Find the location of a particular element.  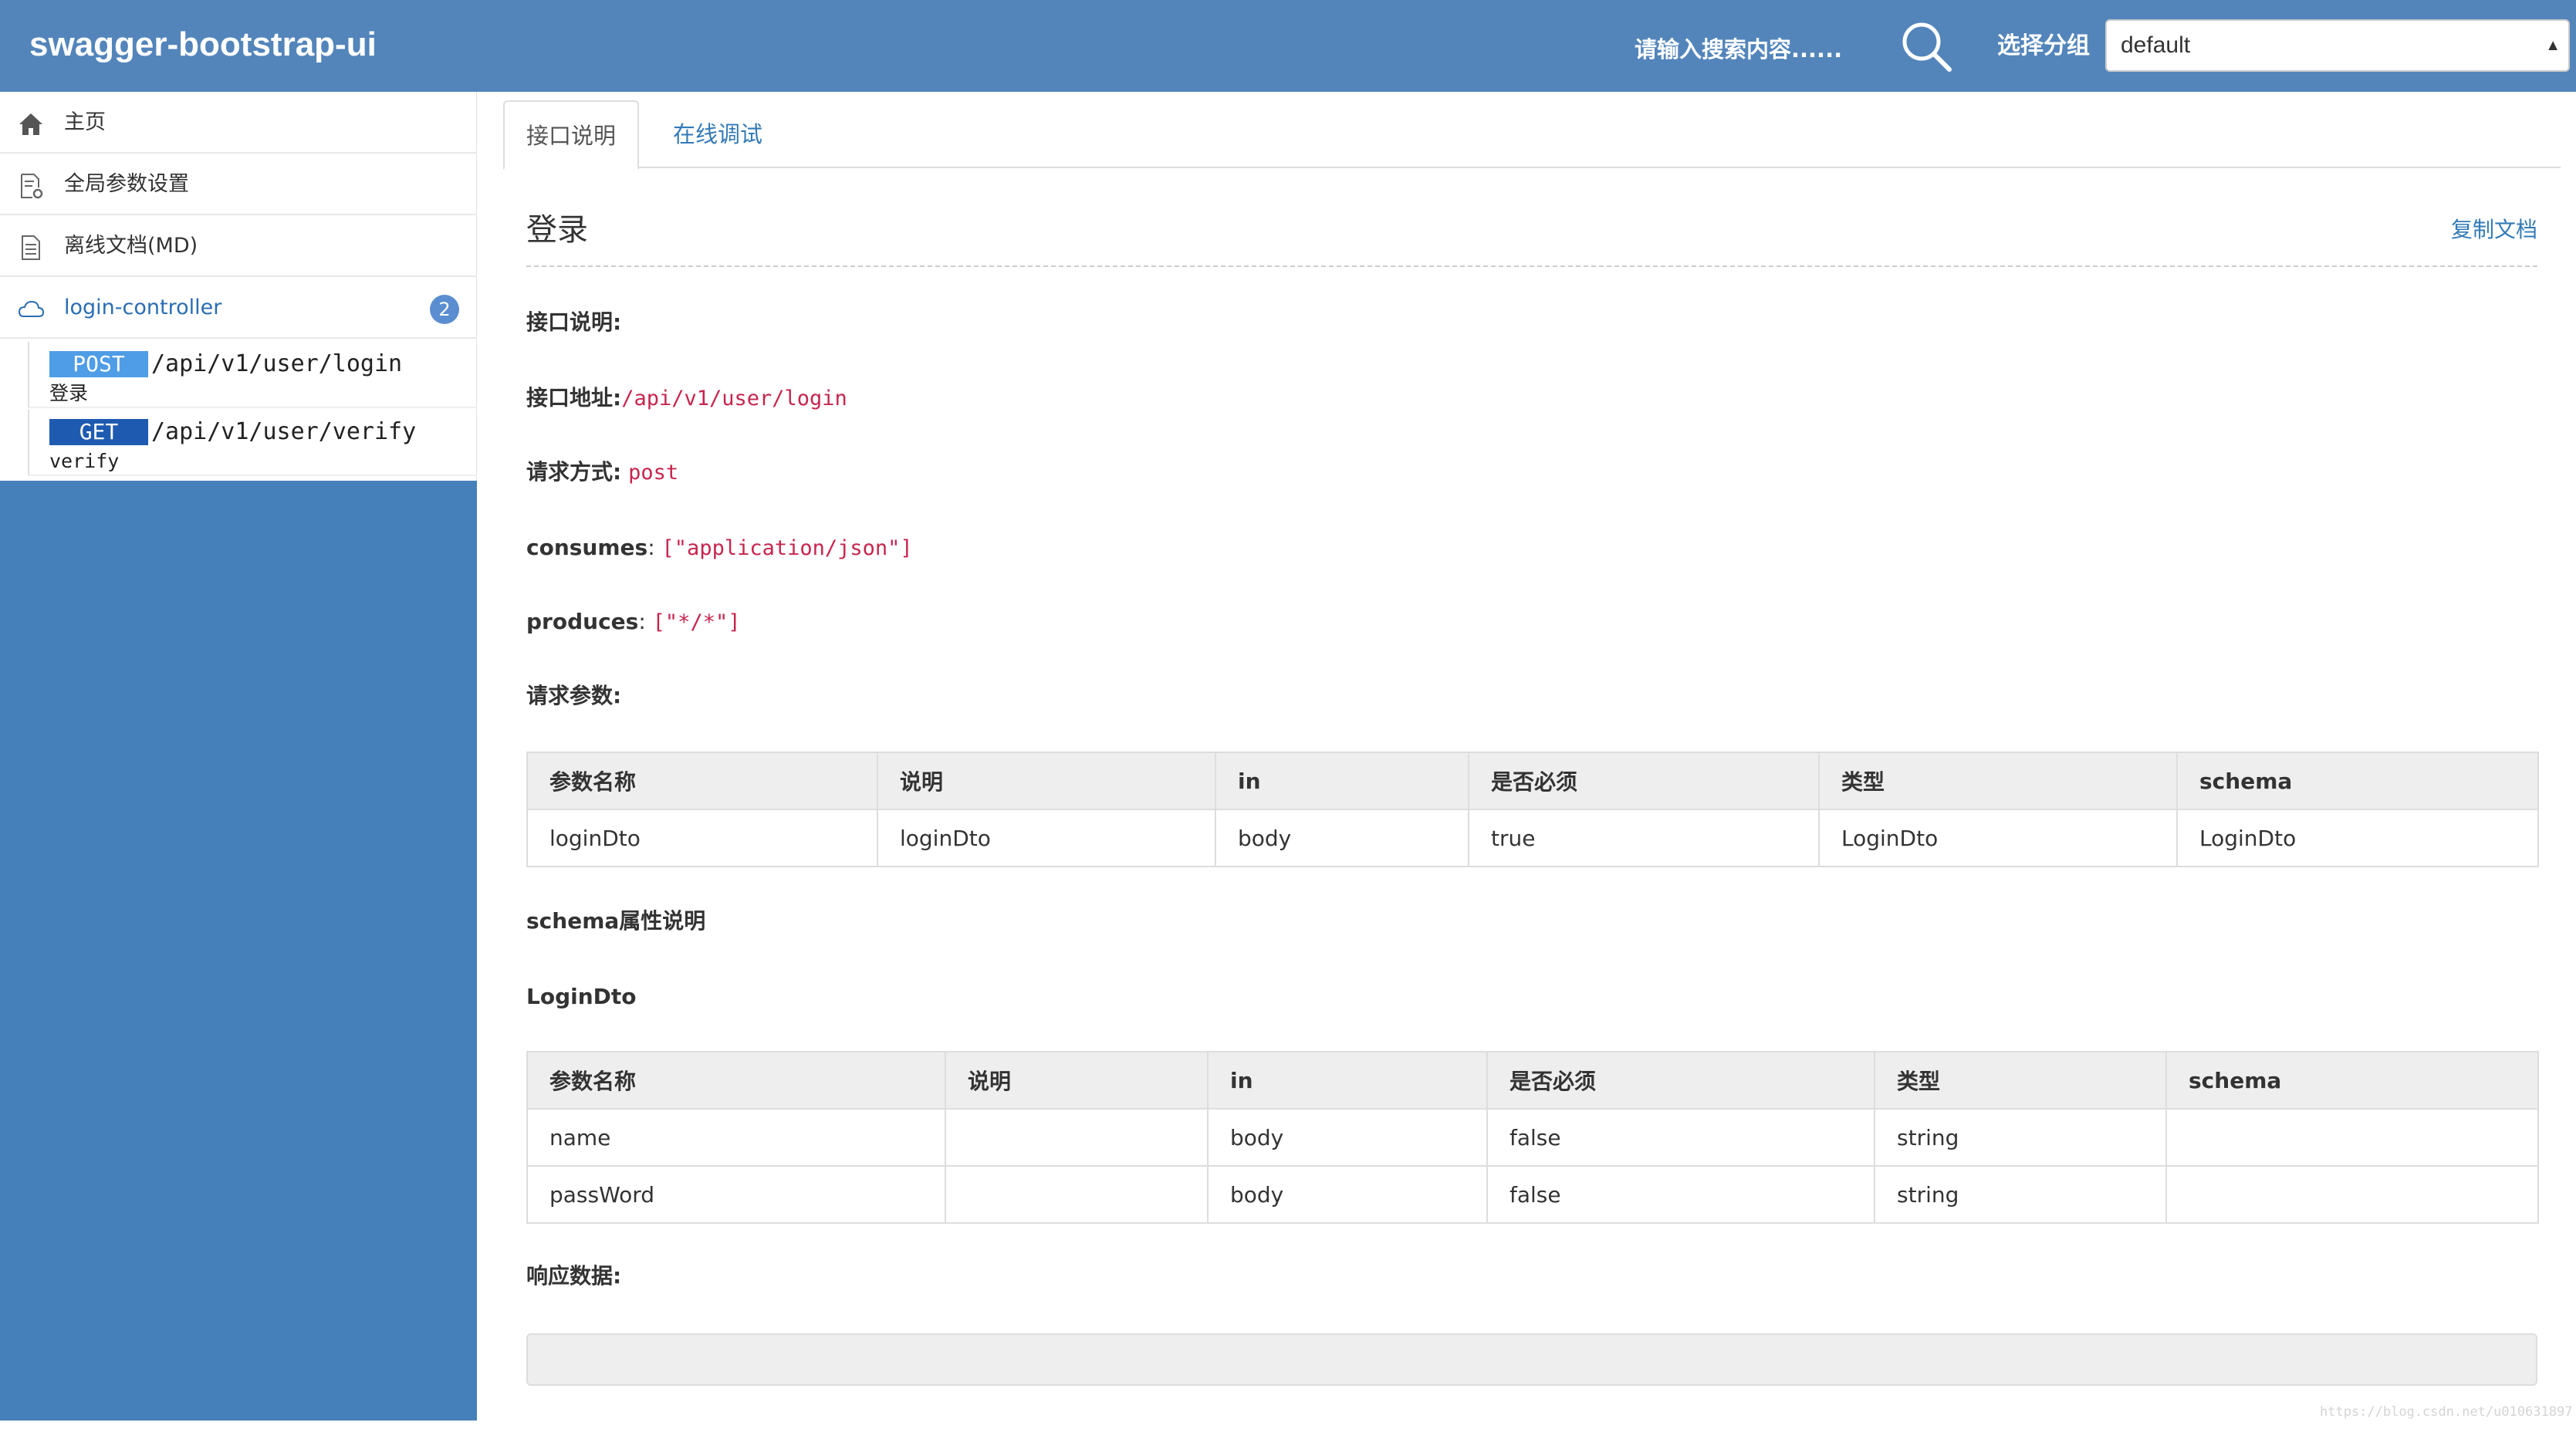

tab-doc: 接口说明 is located at coordinates (571, 135).